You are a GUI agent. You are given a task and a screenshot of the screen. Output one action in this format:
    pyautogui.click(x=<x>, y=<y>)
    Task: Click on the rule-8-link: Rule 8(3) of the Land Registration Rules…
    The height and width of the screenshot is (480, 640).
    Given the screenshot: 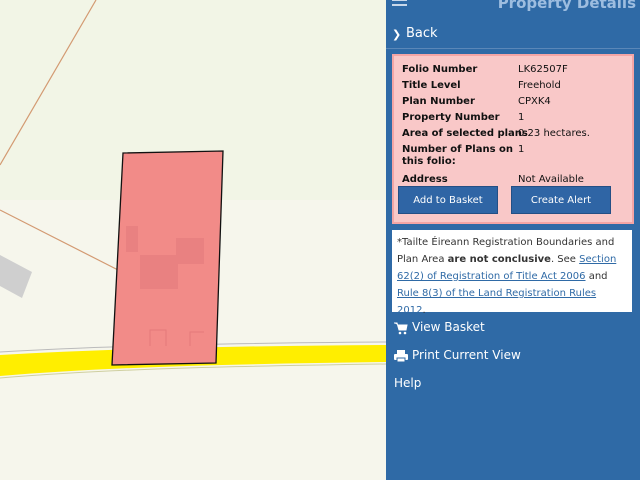 What is the action you would take?
    pyautogui.click(x=496, y=302)
    